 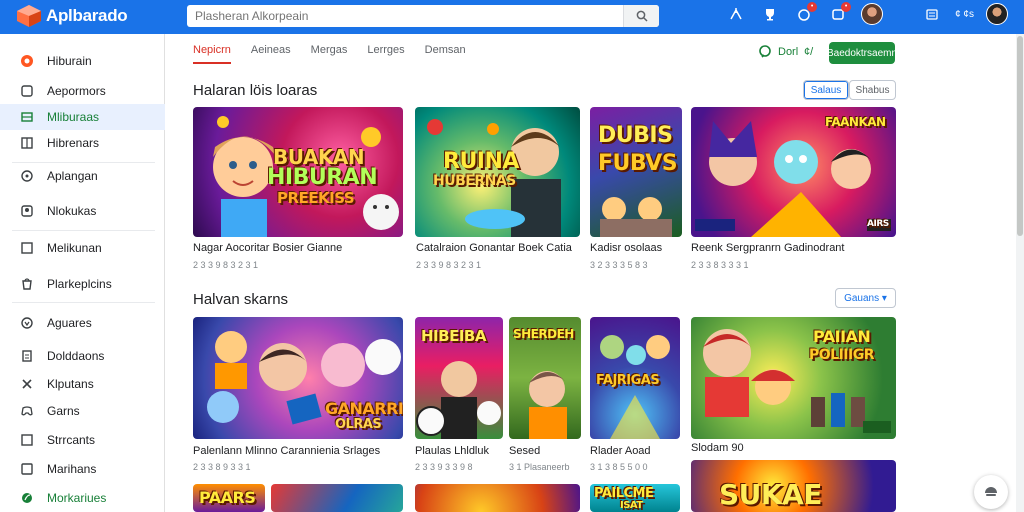 What do you see at coordinates (73, 143) in the screenshot?
I see `sidebar-item-label: Hibrenars` at bounding box center [73, 143].